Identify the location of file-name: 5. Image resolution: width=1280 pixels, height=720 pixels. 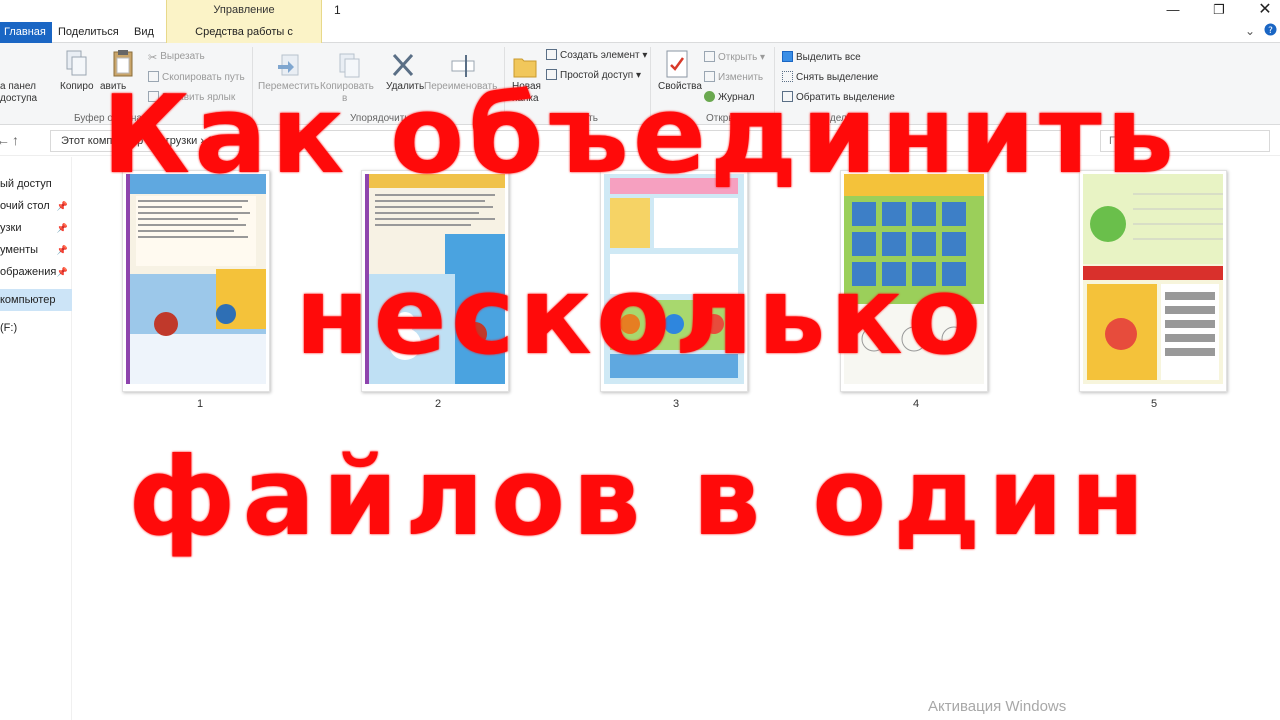
(1154, 404).